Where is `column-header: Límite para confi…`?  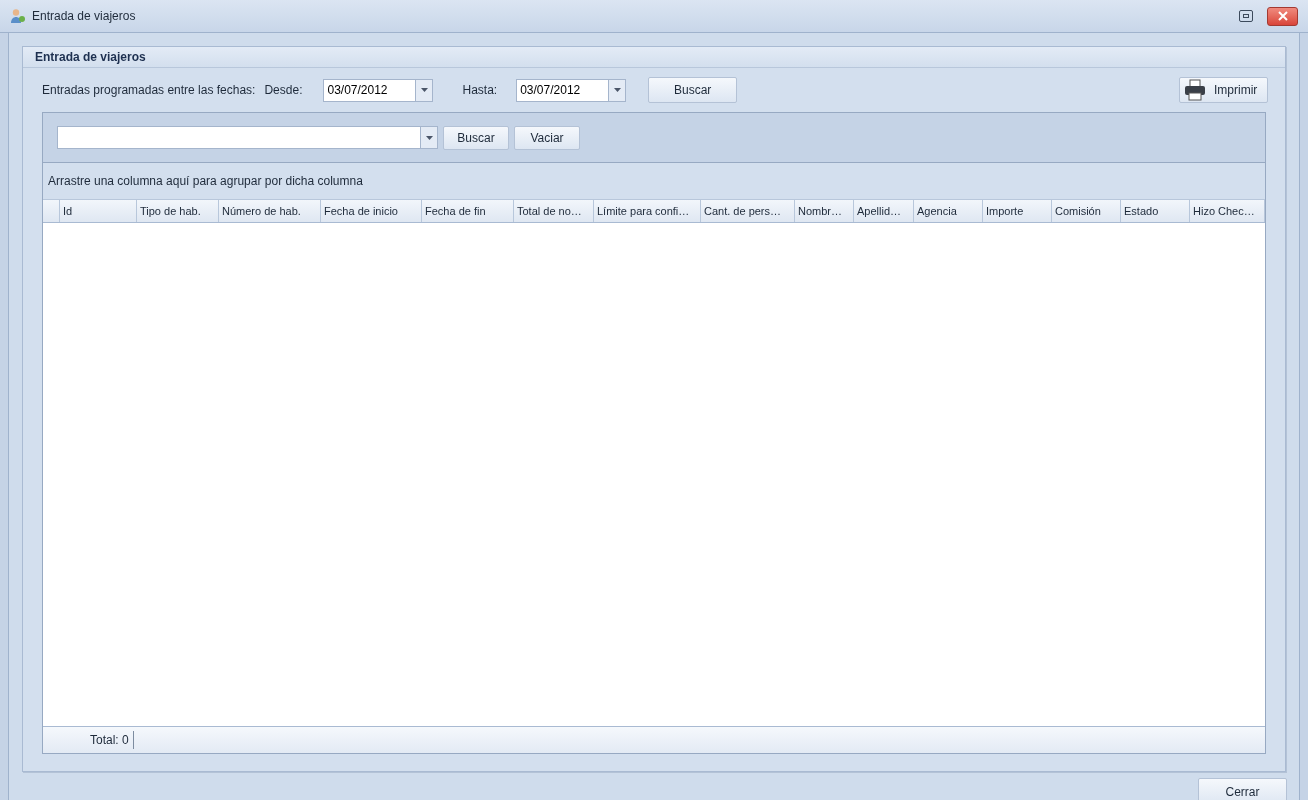 column-header: Límite para confi… is located at coordinates (647, 211).